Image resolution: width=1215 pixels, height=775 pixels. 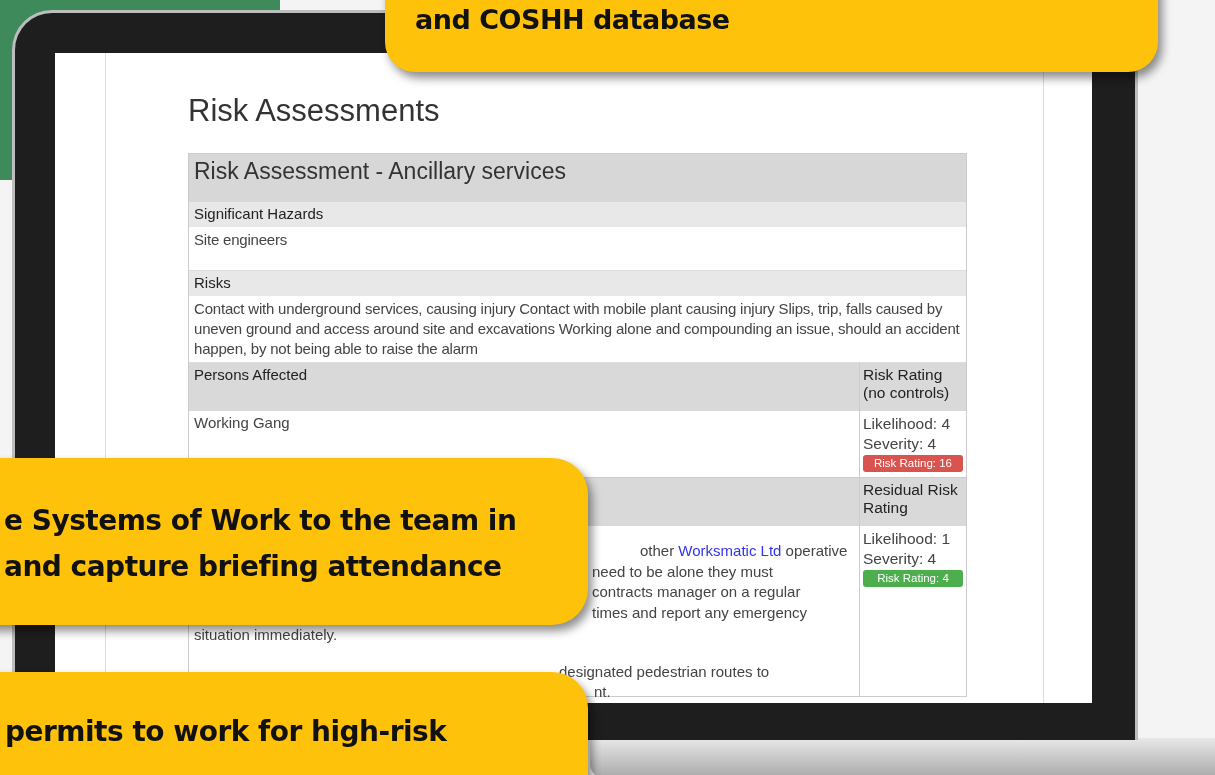 I want to click on column-heading: Risk Rating (no controls), so click(x=912, y=387).